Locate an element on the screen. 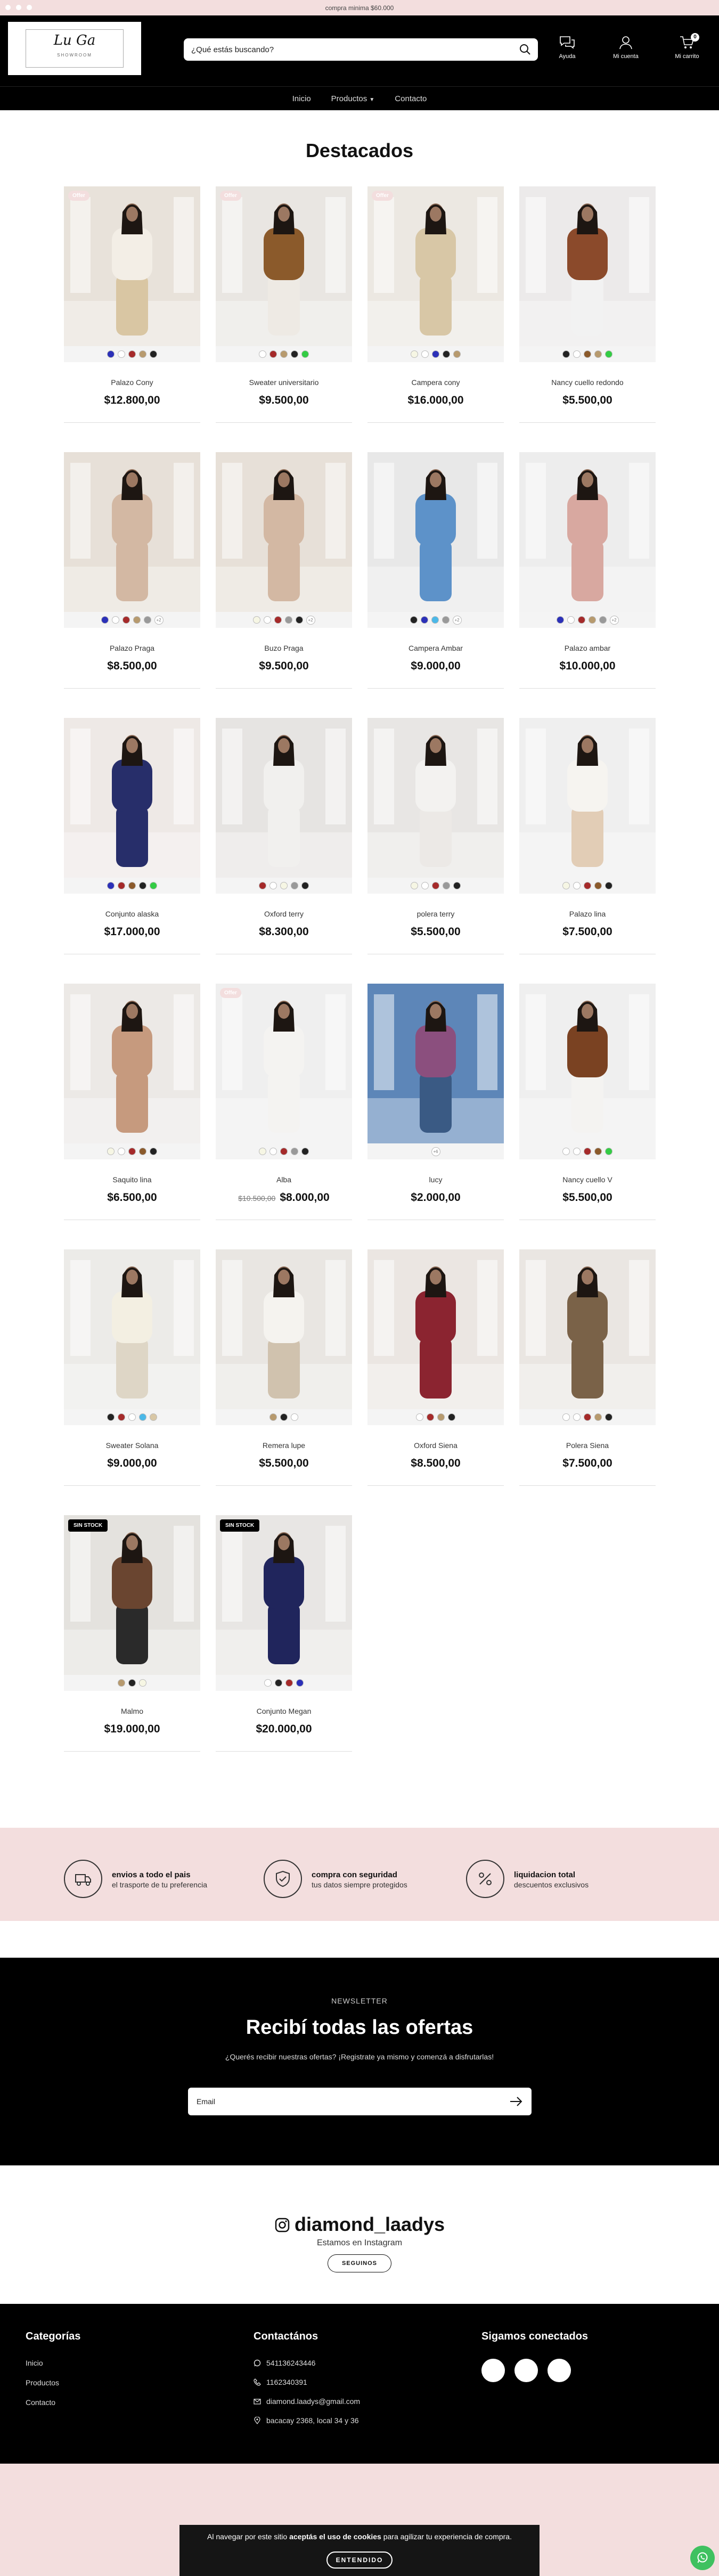 The height and width of the screenshot is (2576, 719). nav-item-inicio: Inicio is located at coordinates (301, 99).